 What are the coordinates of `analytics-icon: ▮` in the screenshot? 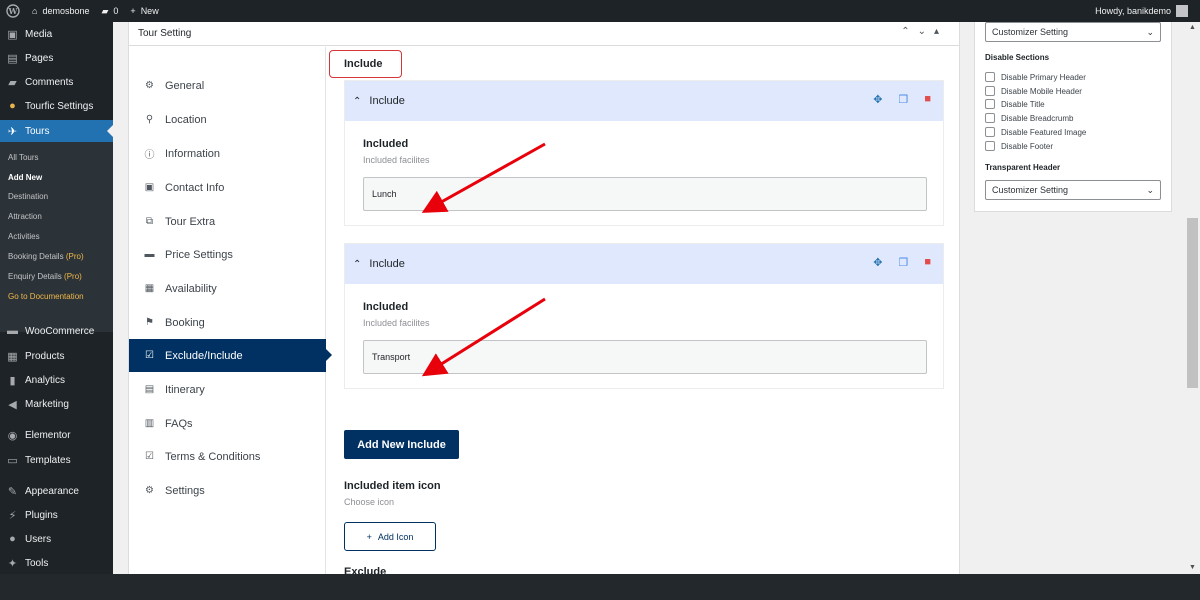 It's located at (12, 380).